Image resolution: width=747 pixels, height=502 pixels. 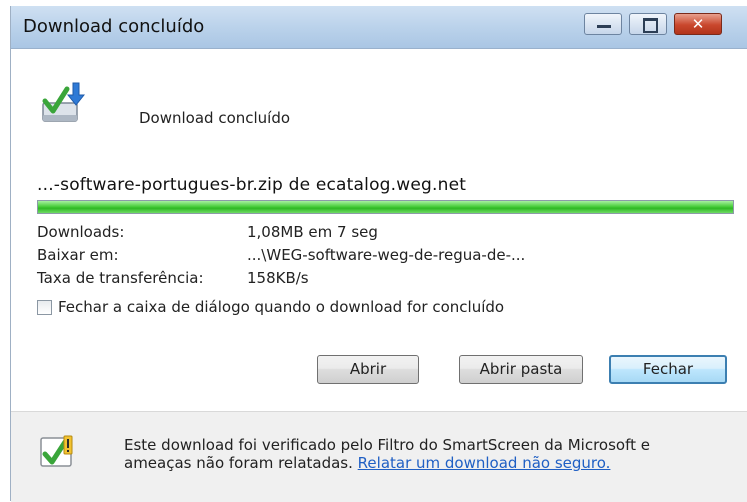 What do you see at coordinates (278, 278) in the screenshot?
I see `transfer-rate-value: 158KB/s` at bounding box center [278, 278].